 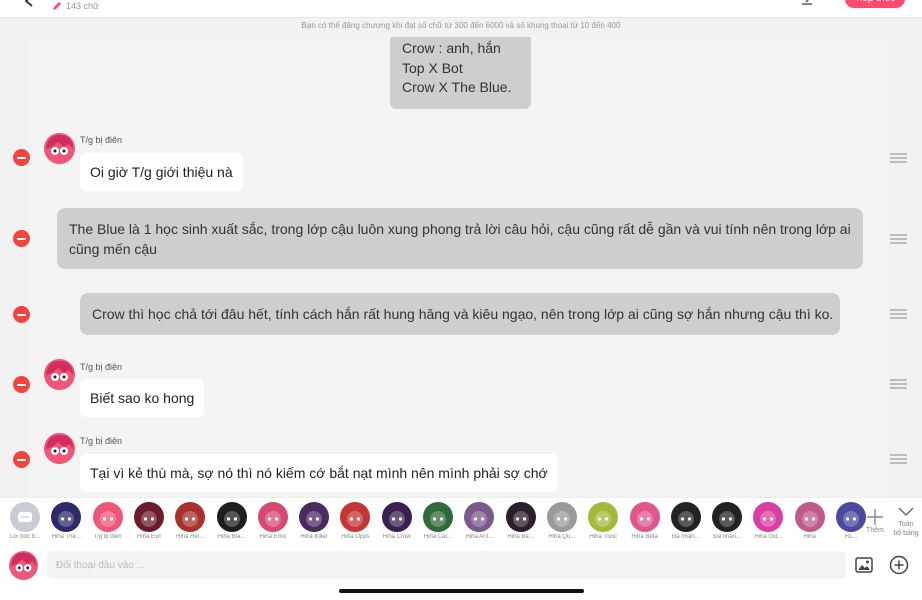 I want to click on add-circle-icon, so click(x=899, y=565).